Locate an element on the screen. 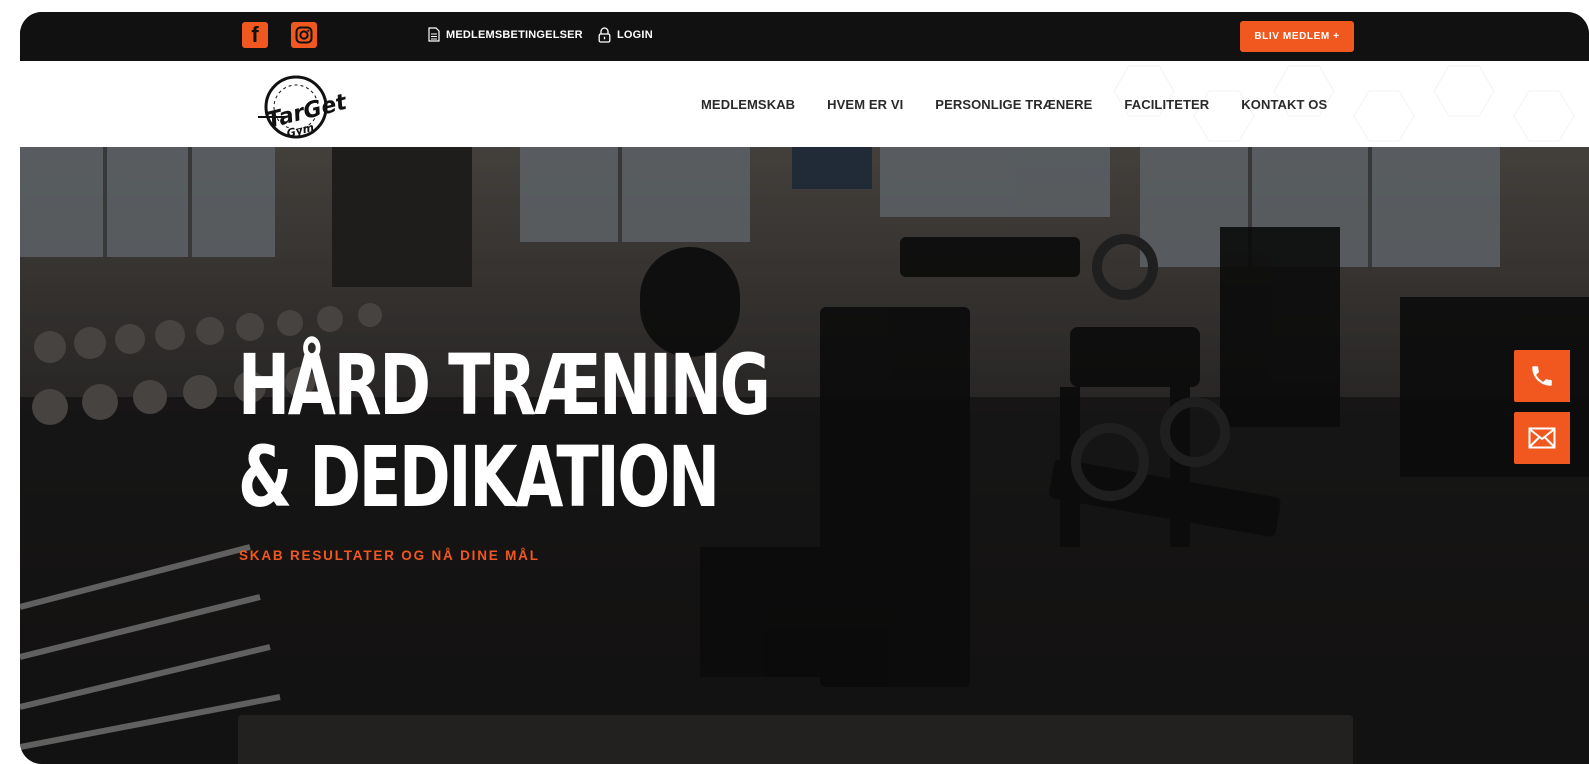  document-icon is located at coordinates (434, 34).